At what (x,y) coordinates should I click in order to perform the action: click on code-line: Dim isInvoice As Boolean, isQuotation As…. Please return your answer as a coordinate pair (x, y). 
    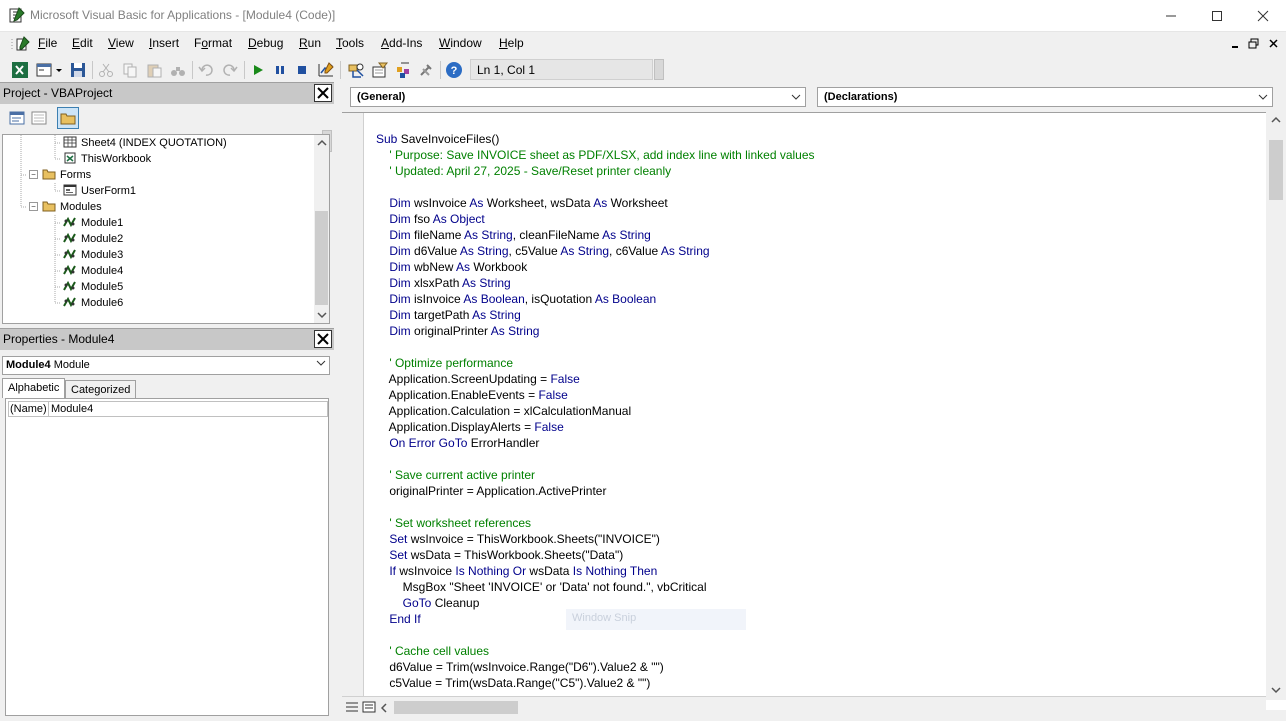
    Looking at the image, I should click on (595, 299).